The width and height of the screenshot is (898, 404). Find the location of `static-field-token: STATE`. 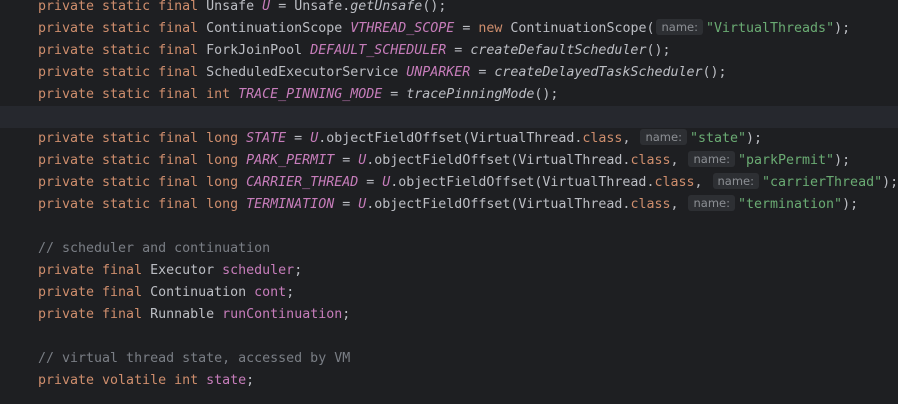

static-field-token: STATE is located at coordinates (266, 138).